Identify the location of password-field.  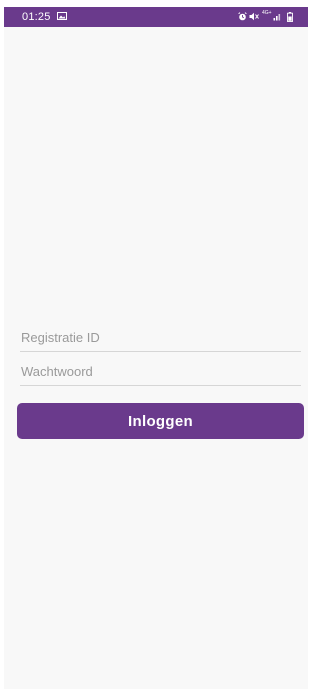
(161, 372).